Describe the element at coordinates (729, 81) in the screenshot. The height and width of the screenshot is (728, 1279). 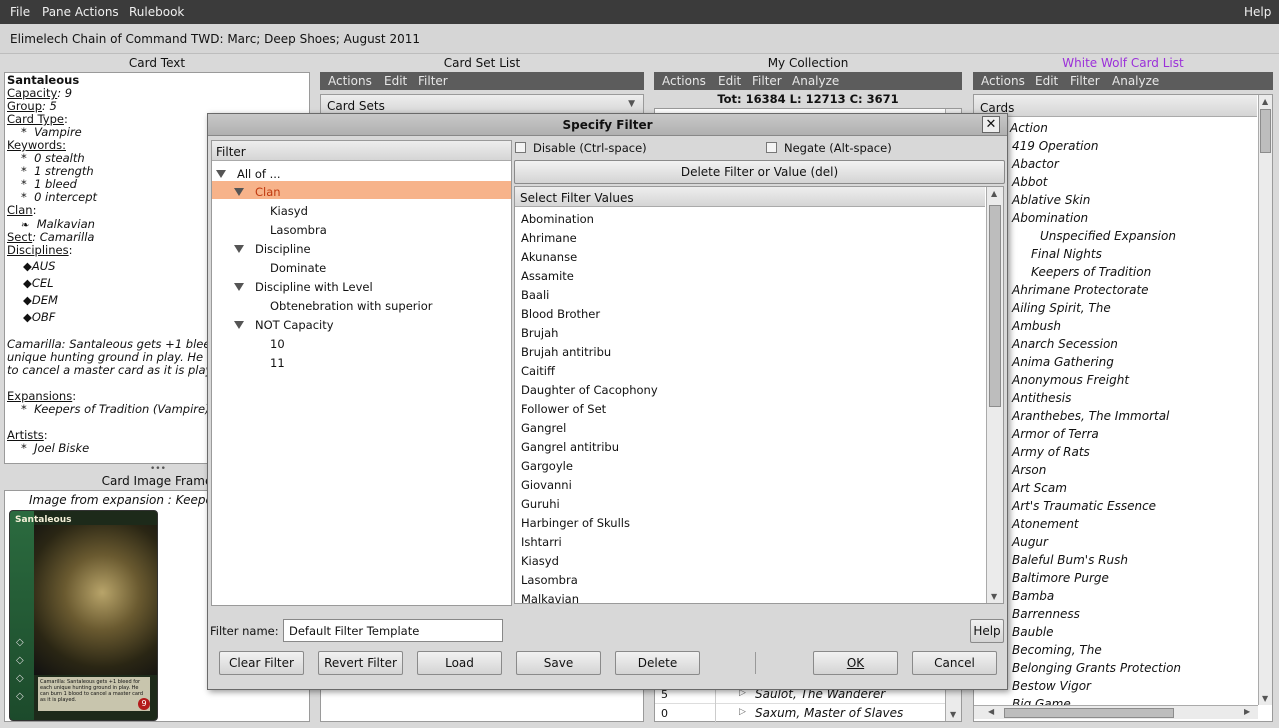
I see `collection-edit-menu: Edit` at that location.